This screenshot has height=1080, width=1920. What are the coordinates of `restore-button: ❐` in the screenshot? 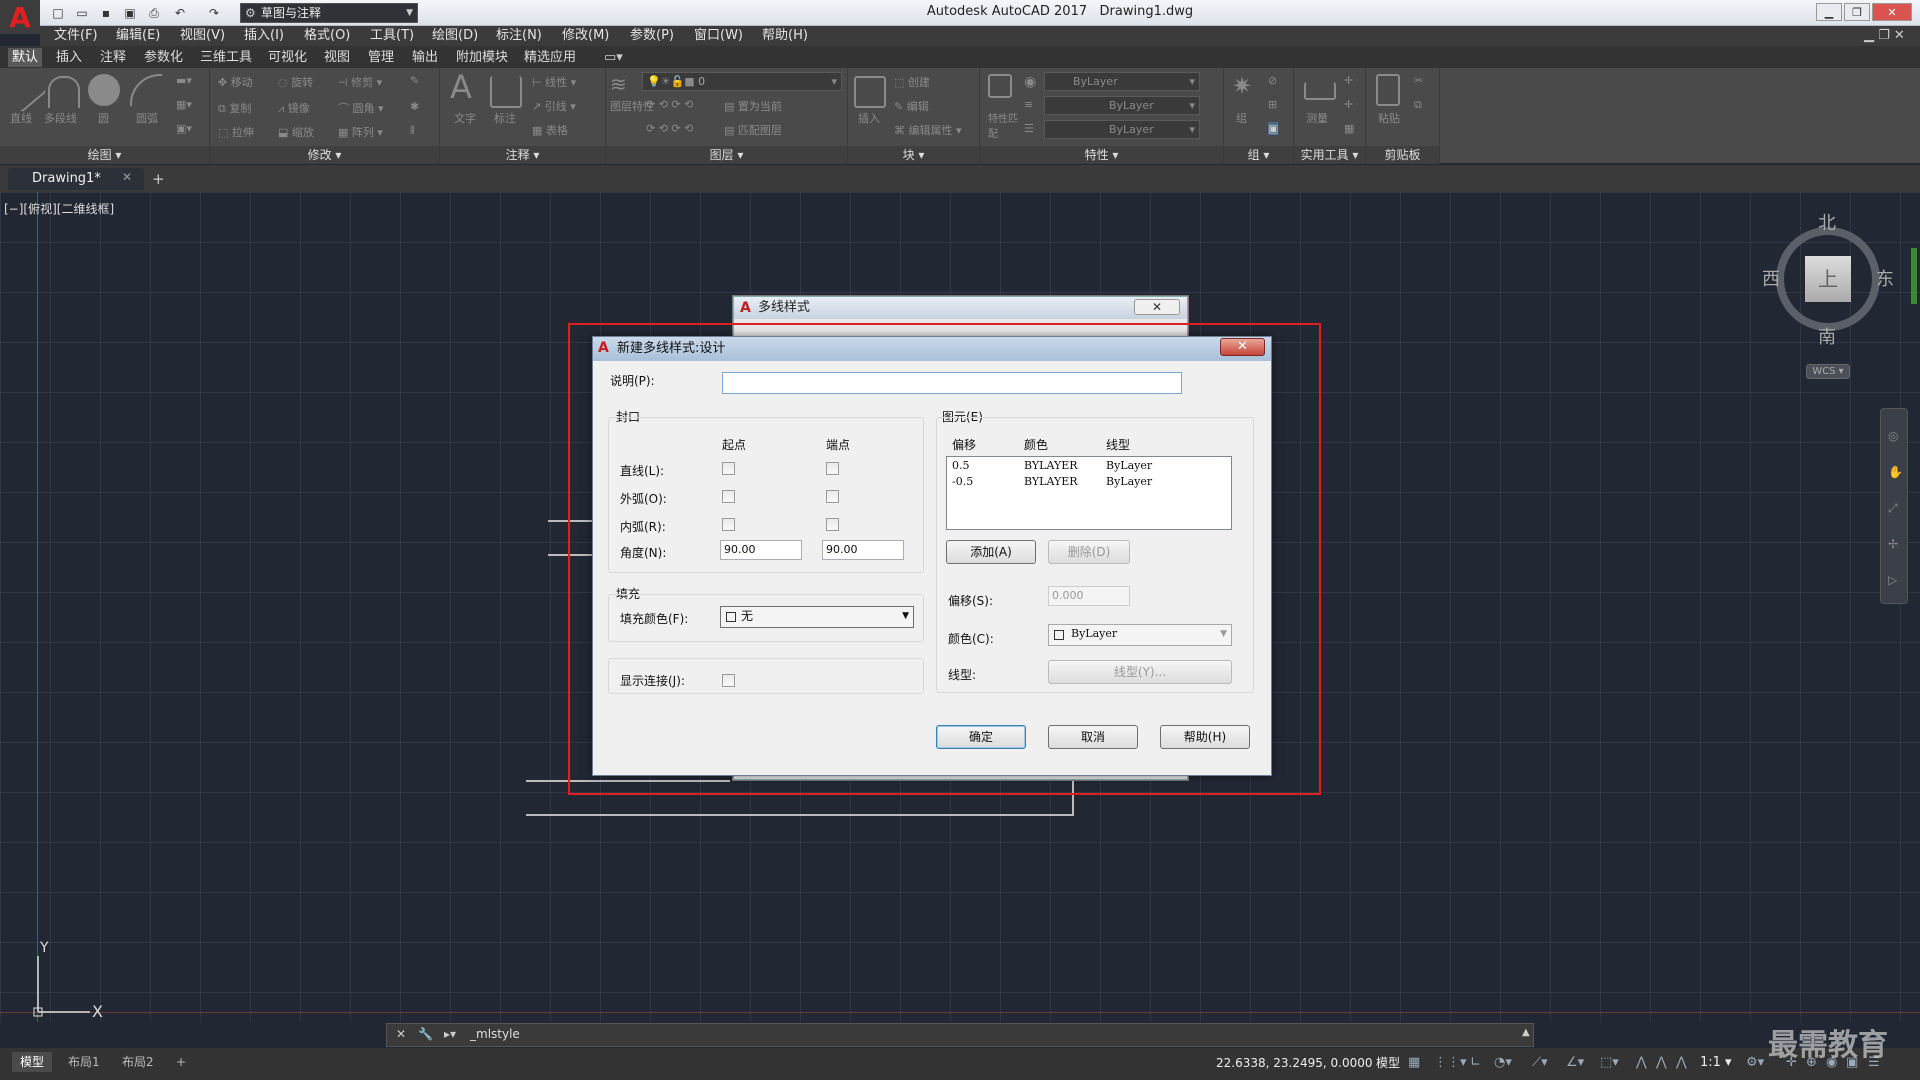 It's located at (1857, 12).